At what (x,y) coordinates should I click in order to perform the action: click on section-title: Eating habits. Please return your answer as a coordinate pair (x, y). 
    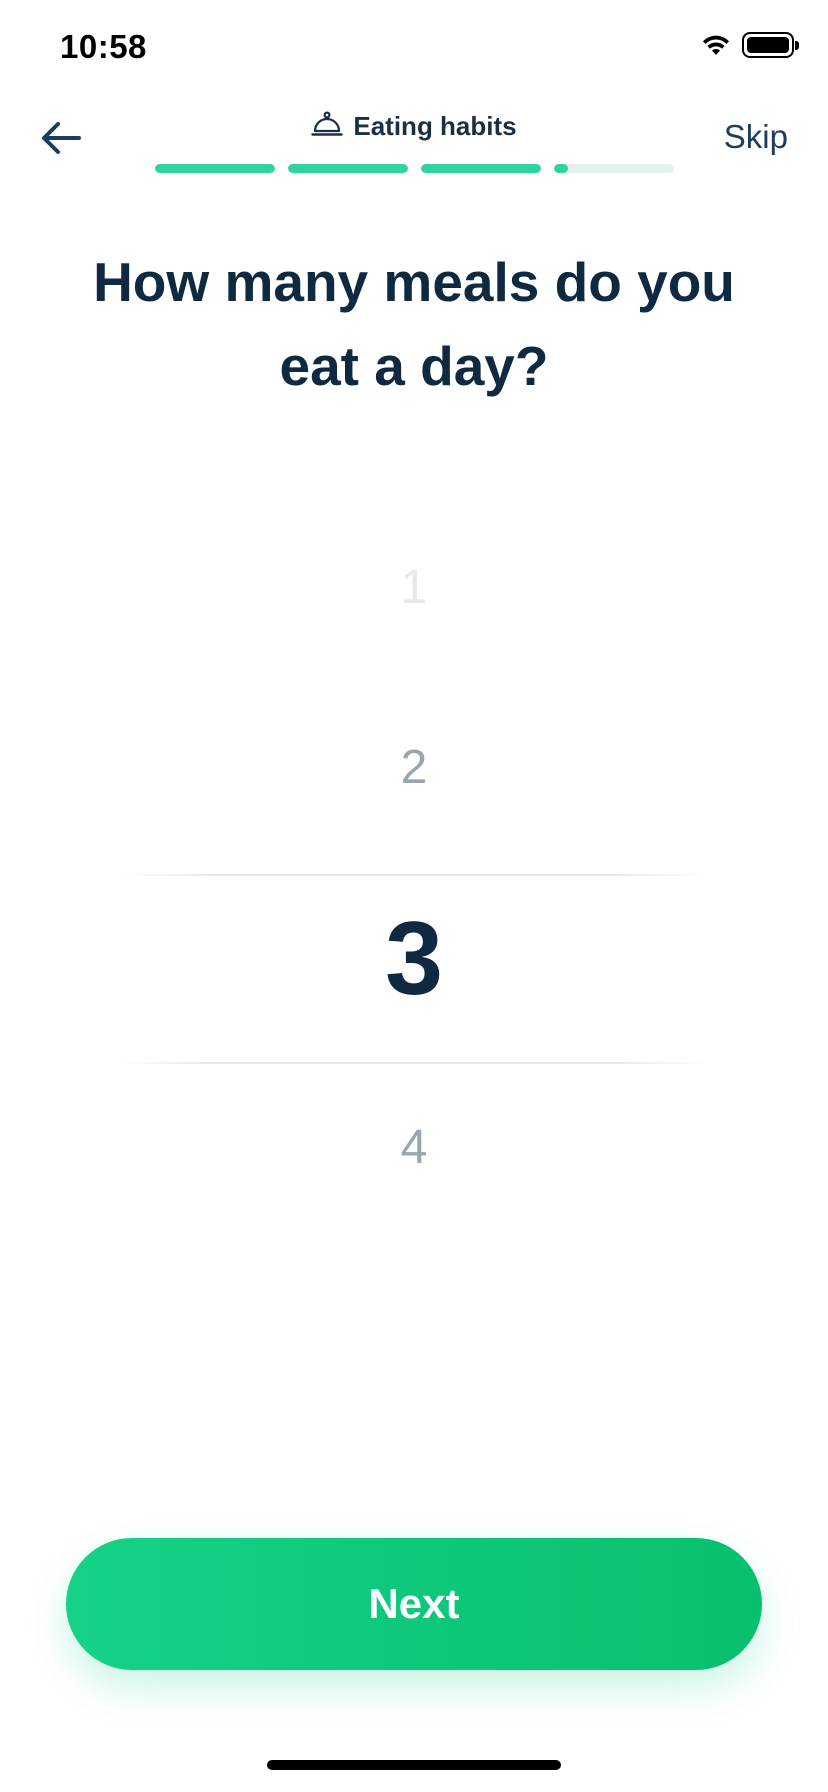
    Looking at the image, I should click on (414, 126).